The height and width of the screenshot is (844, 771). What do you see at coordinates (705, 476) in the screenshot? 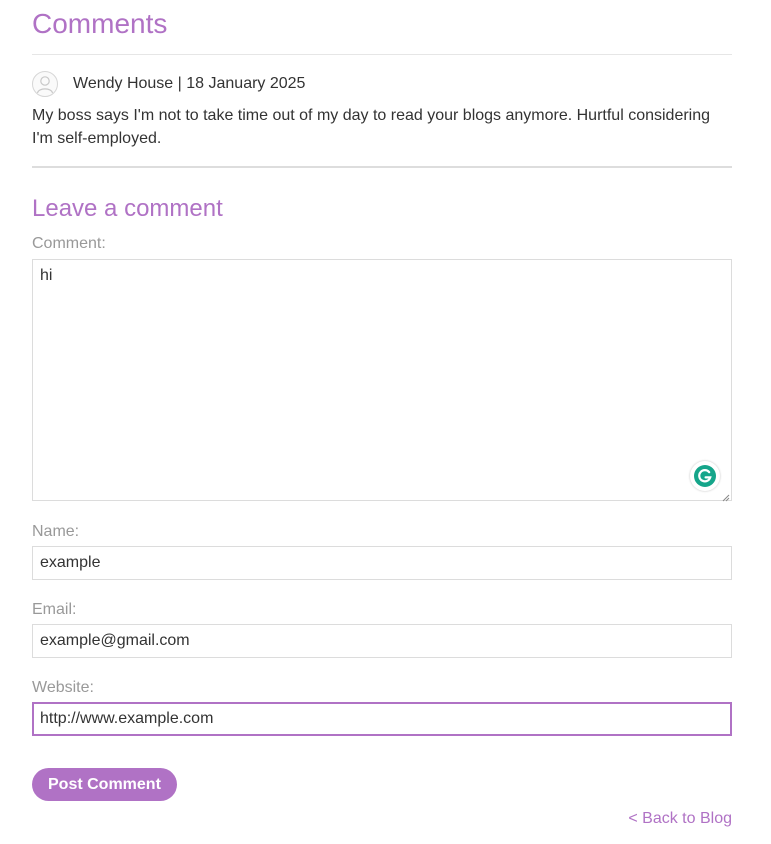
I see `grammarly-icon` at bounding box center [705, 476].